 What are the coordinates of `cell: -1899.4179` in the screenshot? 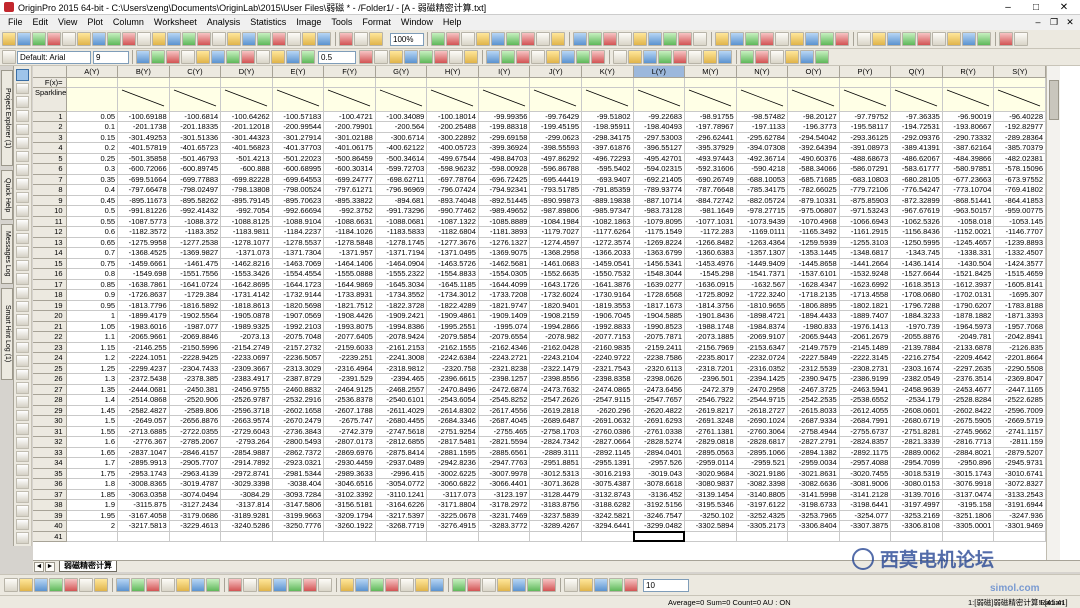 It's located at (143, 316).